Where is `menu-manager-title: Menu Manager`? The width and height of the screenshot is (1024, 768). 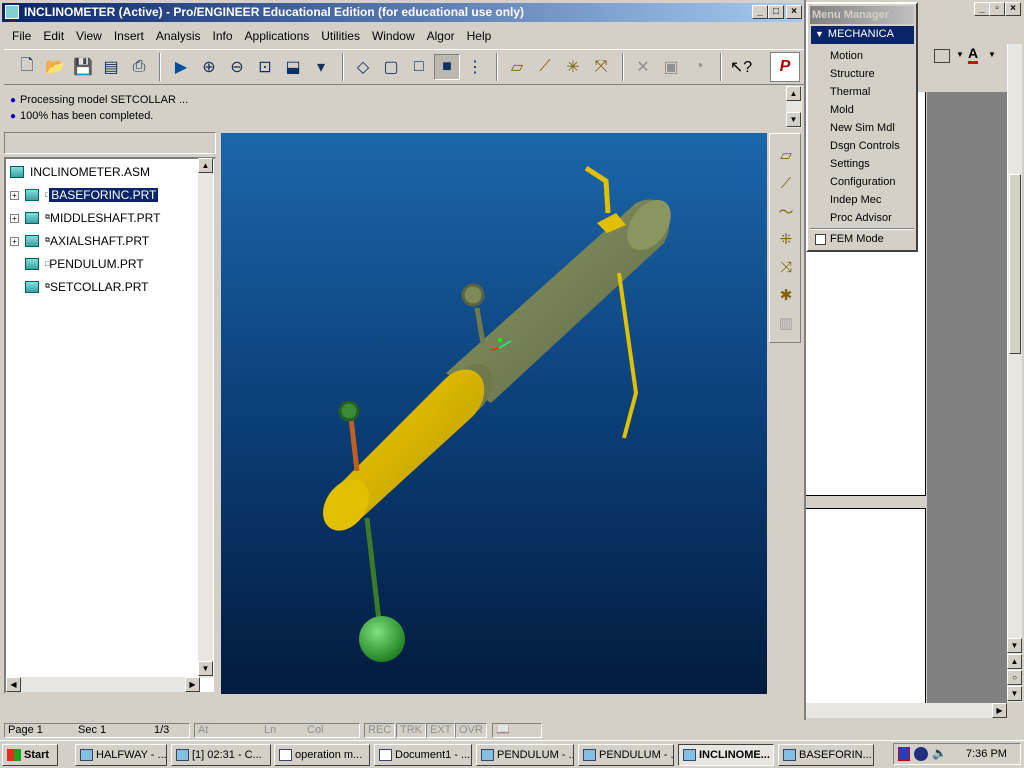 menu-manager-title: Menu Manager is located at coordinates (862, 15).